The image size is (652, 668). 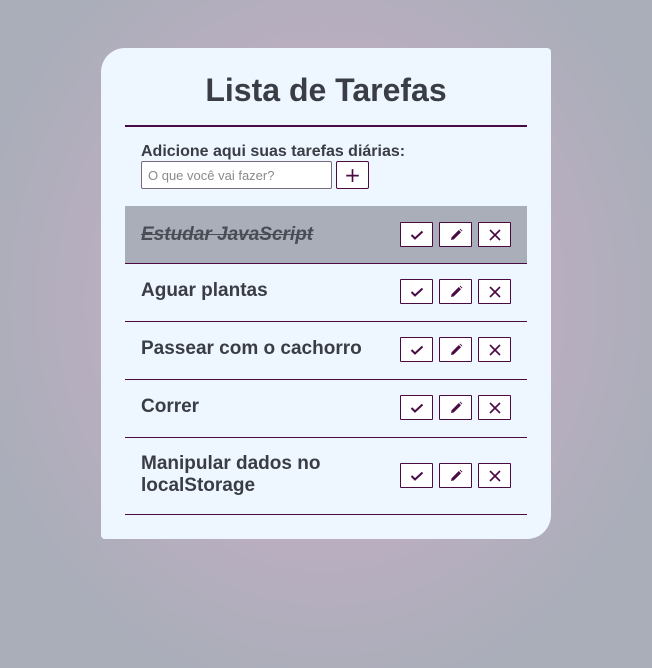 I want to click on task-row: Manipular dados no localStorage, so click(x=326, y=476).